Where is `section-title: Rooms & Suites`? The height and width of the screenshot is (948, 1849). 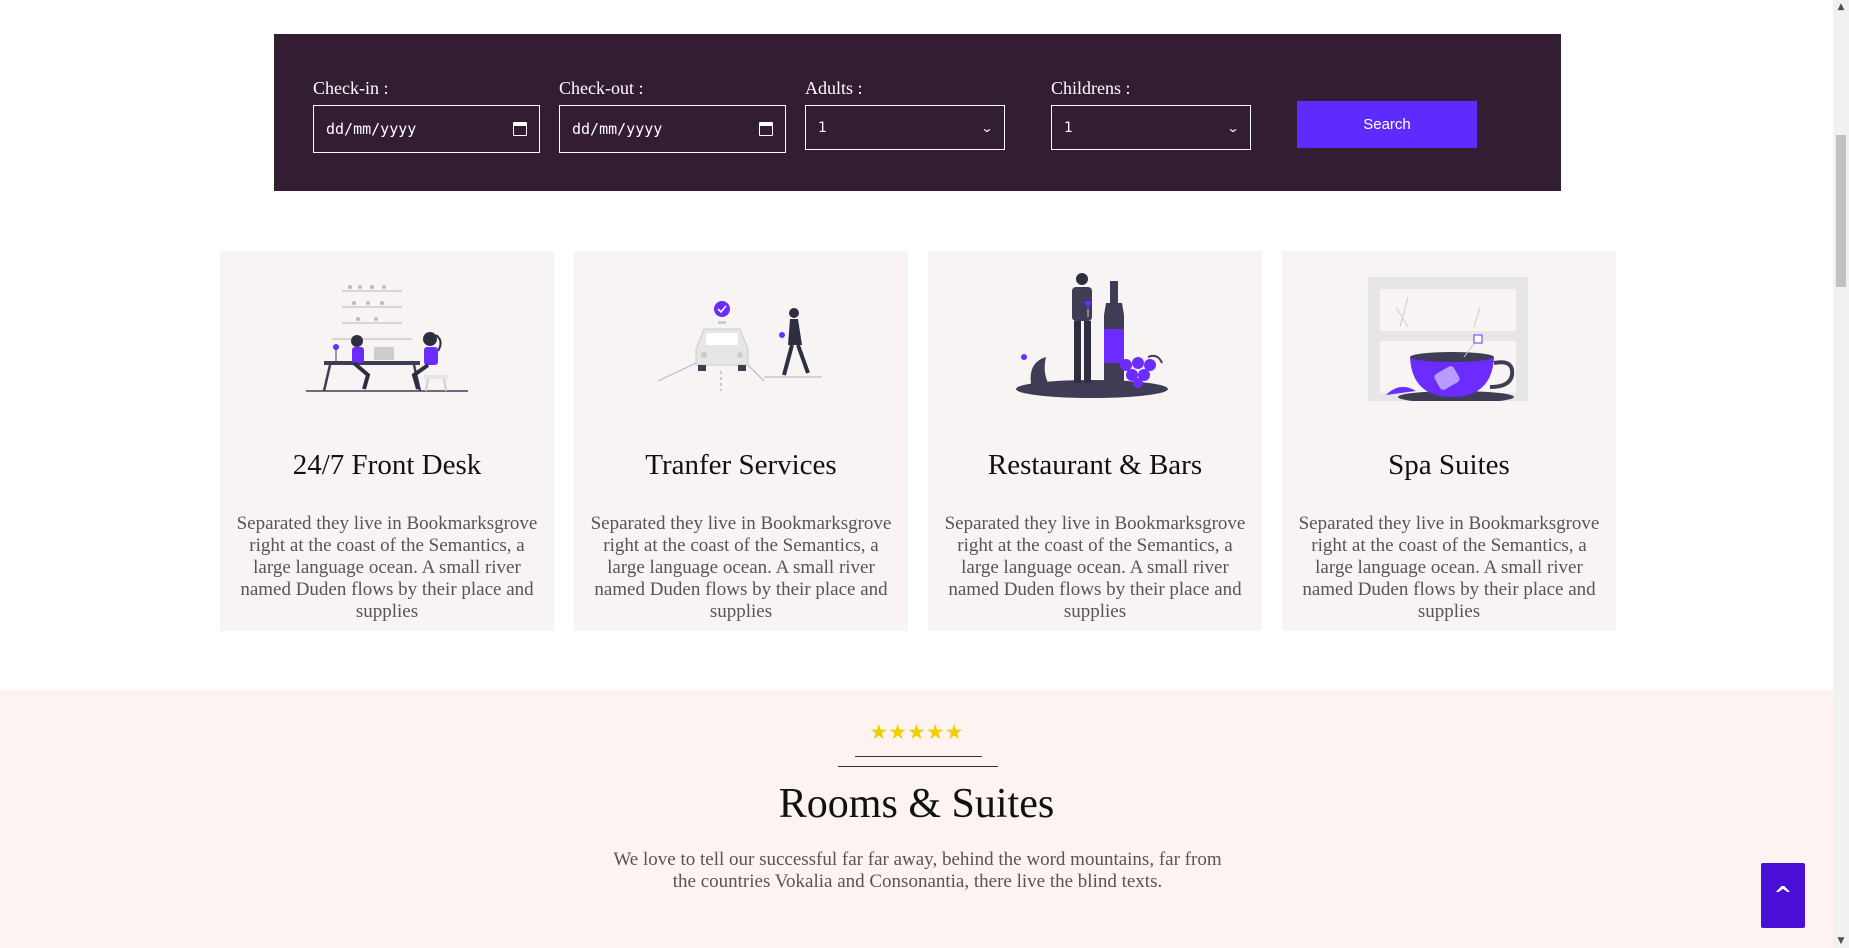 section-title: Rooms & Suites is located at coordinates (916, 804).